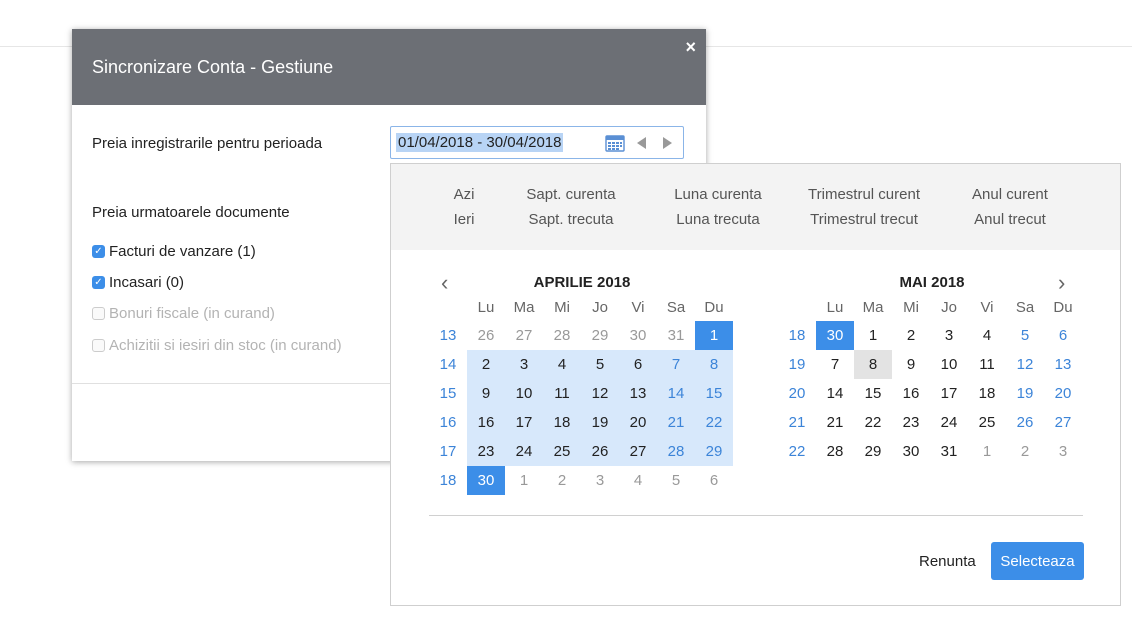  What do you see at coordinates (1061, 283) in the screenshot?
I see `next-month-button: ›` at bounding box center [1061, 283].